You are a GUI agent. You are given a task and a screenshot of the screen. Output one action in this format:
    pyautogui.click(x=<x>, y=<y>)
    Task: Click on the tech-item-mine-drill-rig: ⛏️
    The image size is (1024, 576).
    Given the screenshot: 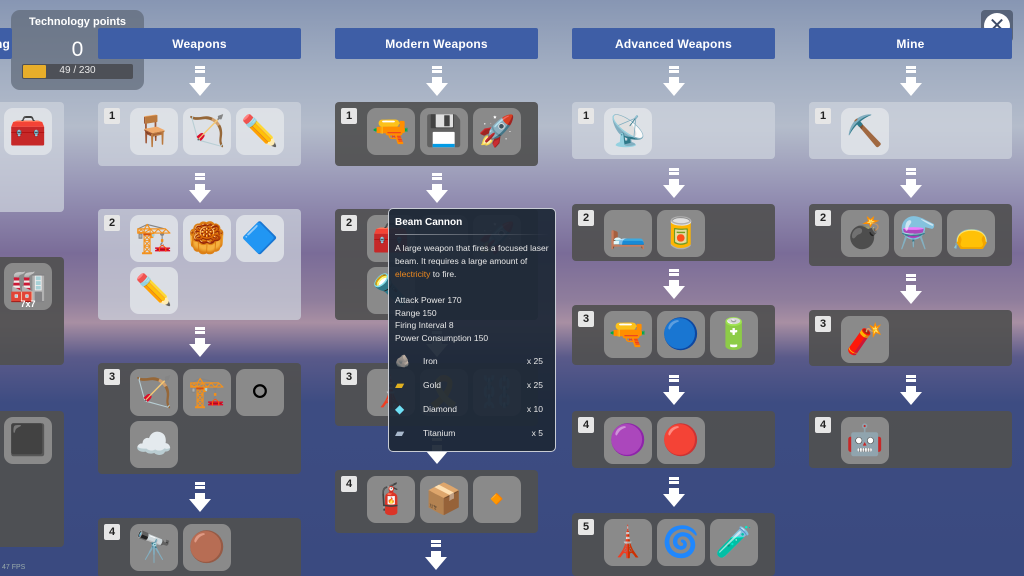 What is the action you would take?
    pyautogui.click(x=865, y=131)
    